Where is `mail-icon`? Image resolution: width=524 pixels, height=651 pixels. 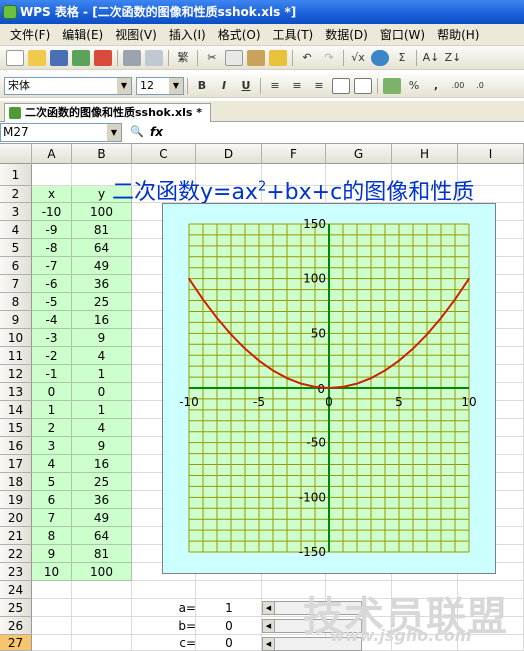
mail-icon is located at coordinates (81, 57).